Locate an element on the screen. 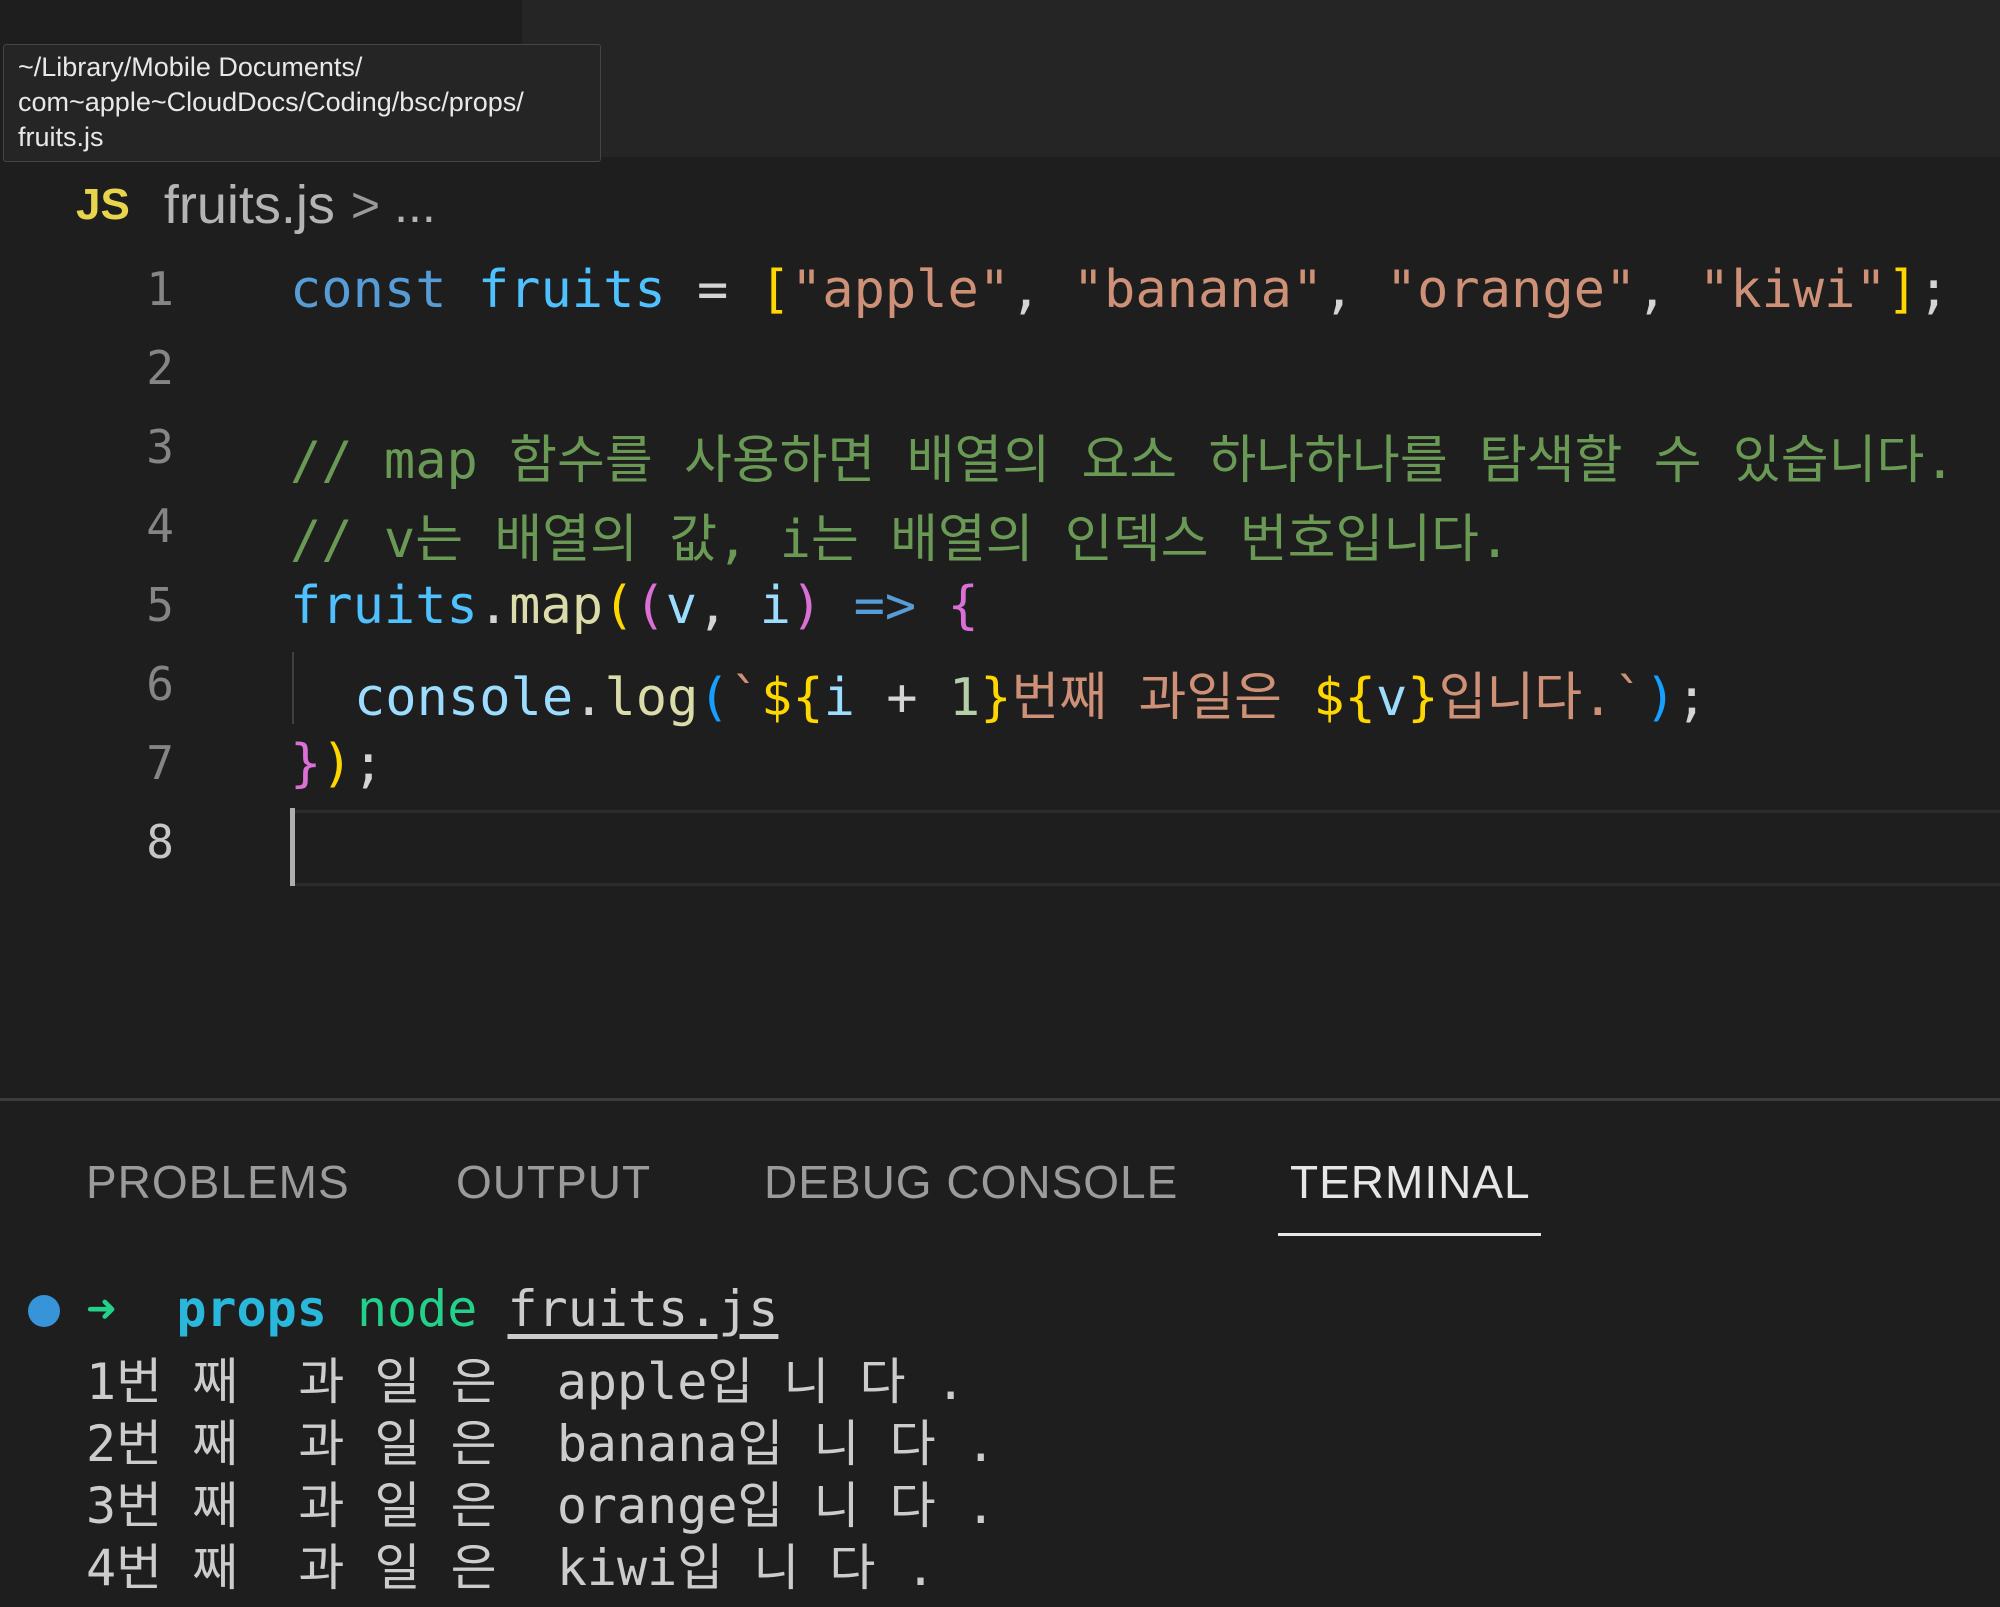 Image resolution: width=2000 pixels, height=1607 pixels. line-number: 3 is located at coordinates (160, 447).